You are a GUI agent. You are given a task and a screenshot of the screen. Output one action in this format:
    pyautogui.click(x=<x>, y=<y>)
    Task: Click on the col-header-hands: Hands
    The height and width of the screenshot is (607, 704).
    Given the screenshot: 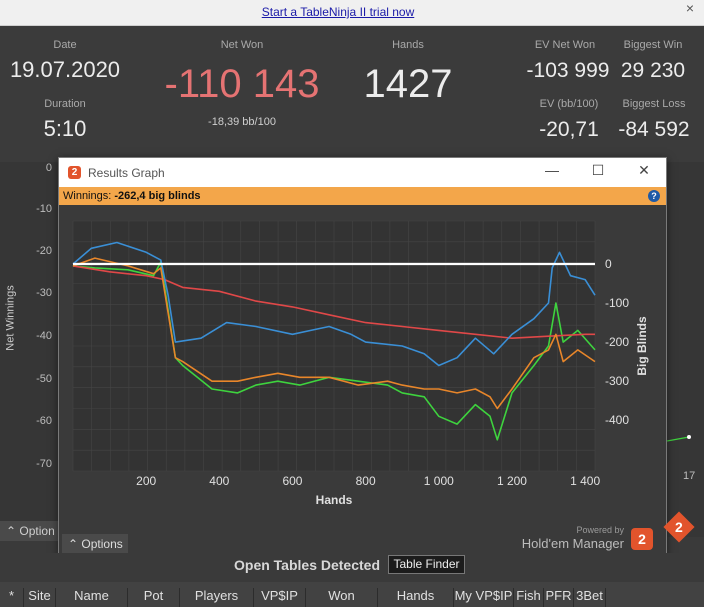 What is the action you would take?
    pyautogui.click(x=416, y=597)
    